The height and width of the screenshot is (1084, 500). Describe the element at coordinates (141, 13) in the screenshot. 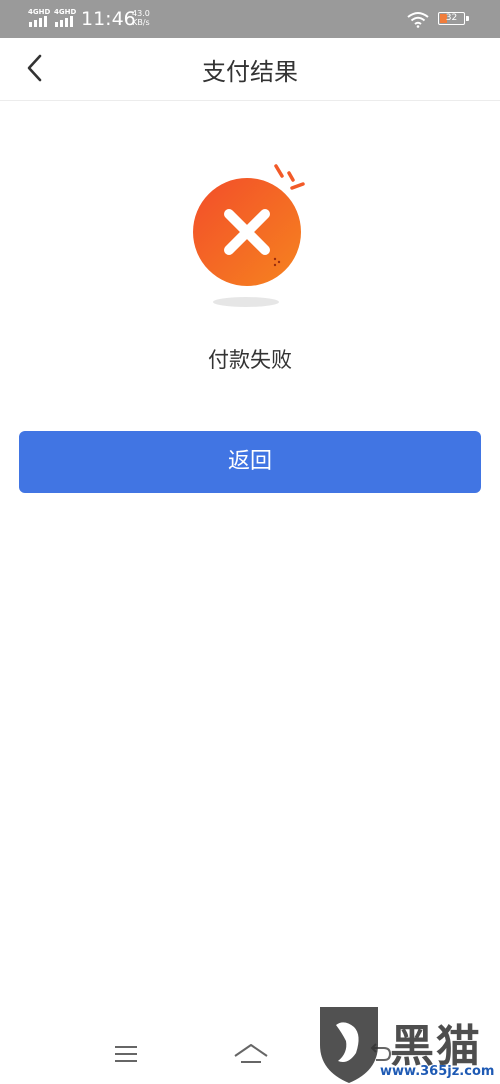

I see `speed-value: 43.0` at that location.